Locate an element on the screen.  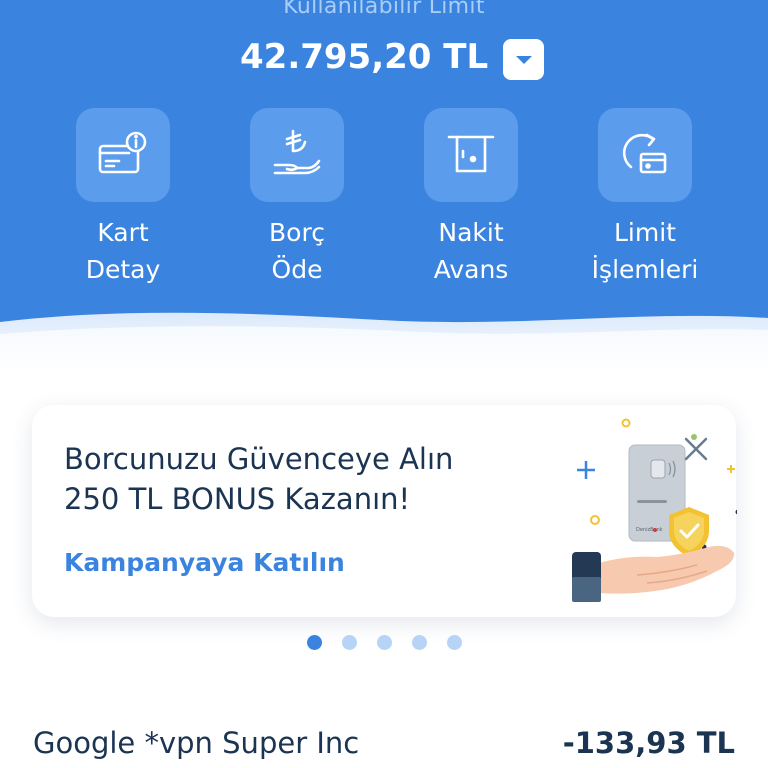
chevron-down-icon is located at coordinates (523, 59).